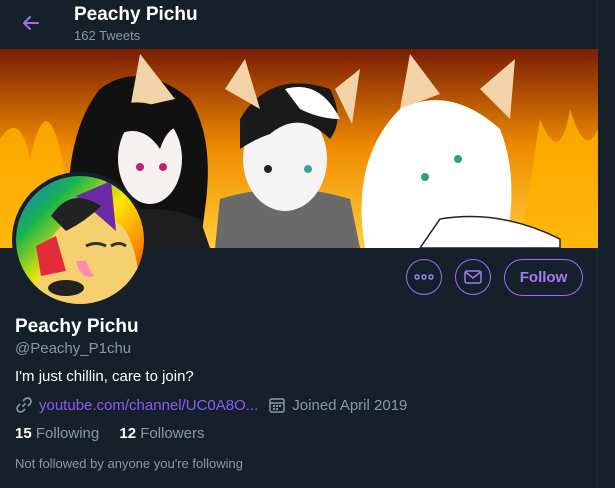  I want to click on profile-bio: I'm just chillin, care to join?, so click(104, 376).